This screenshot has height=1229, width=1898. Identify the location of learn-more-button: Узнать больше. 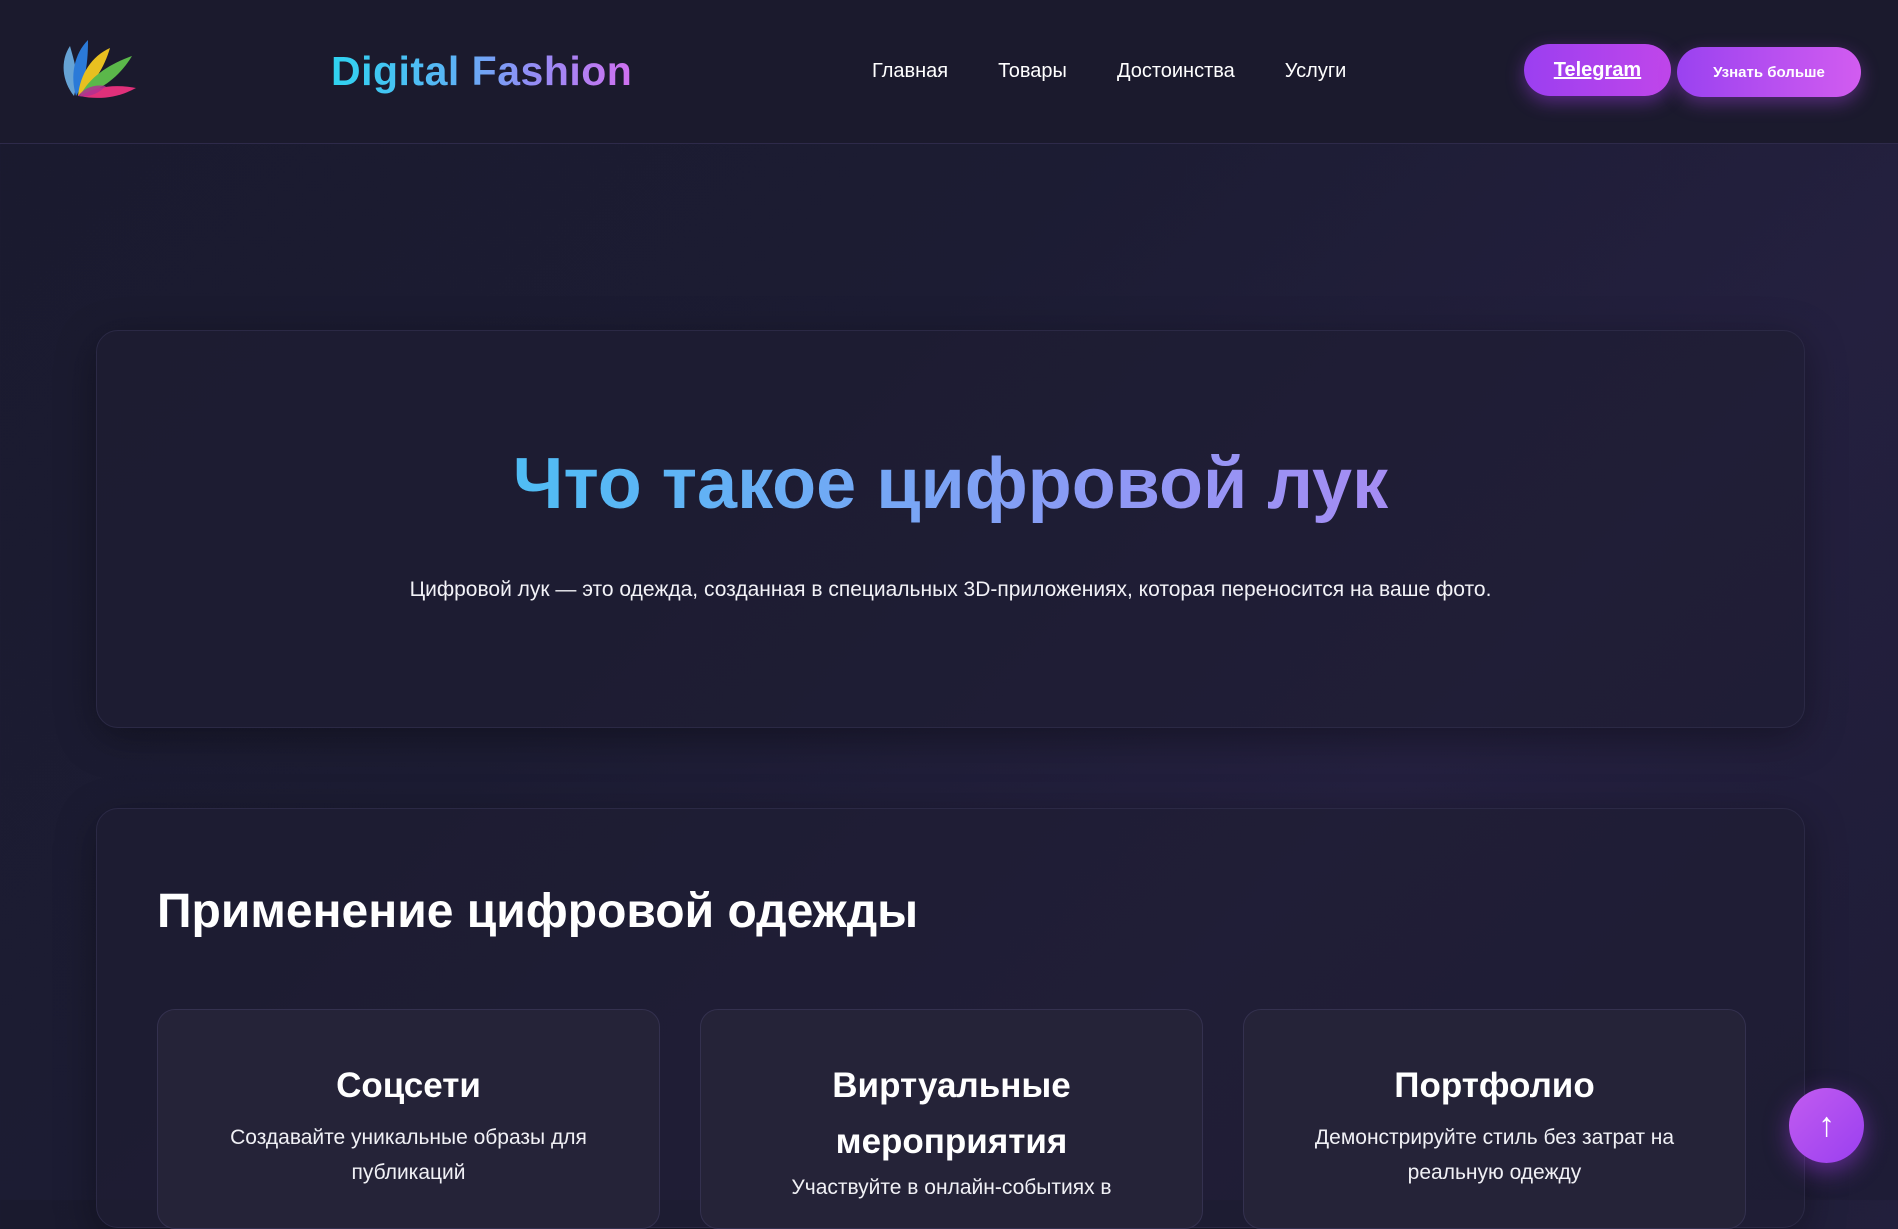
(1769, 72).